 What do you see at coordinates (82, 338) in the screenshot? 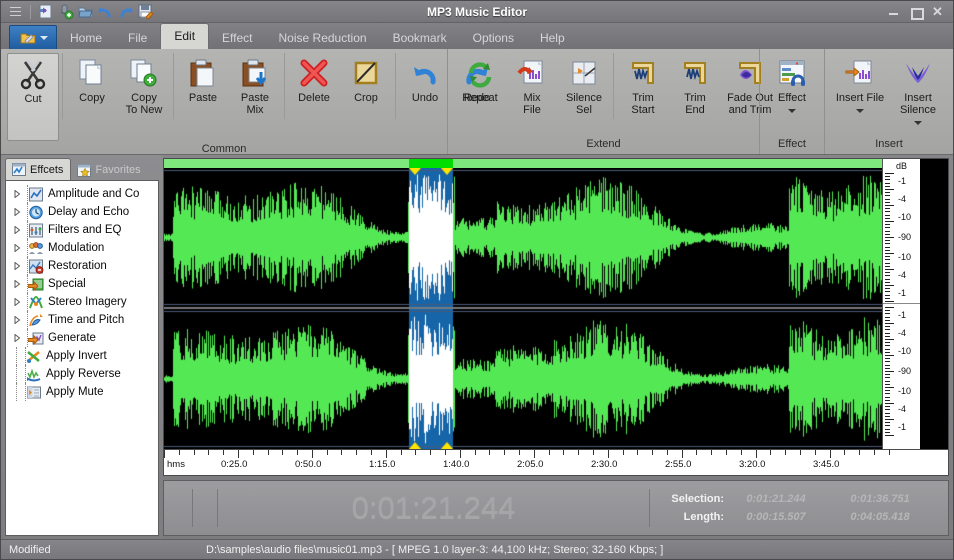
I see `tree-item-generate: Generate` at bounding box center [82, 338].